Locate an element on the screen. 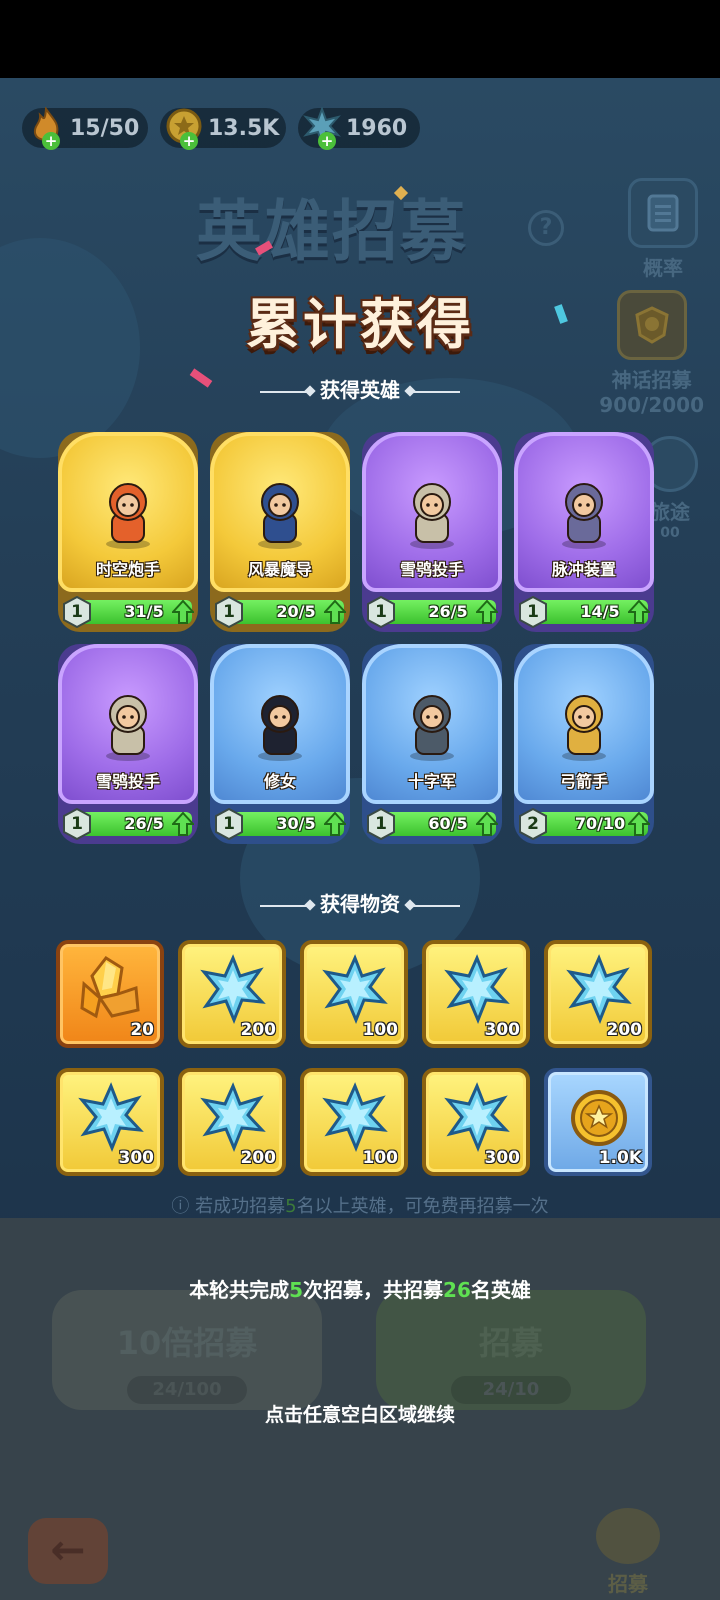 The width and height of the screenshot is (720, 1600). items-section-header: 获得物资 is located at coordinates (360, 902).